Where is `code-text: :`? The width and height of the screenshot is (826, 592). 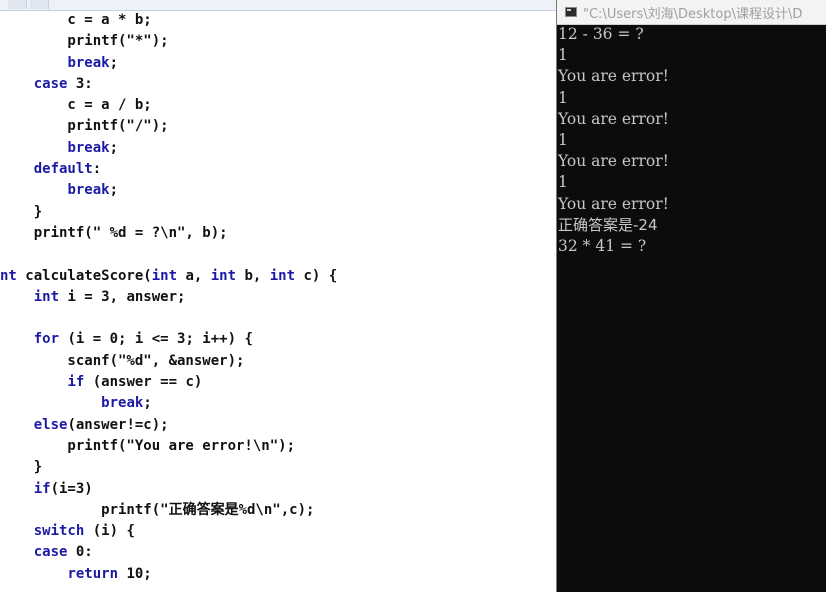
code-text: : is located at coordinates (97, 169).